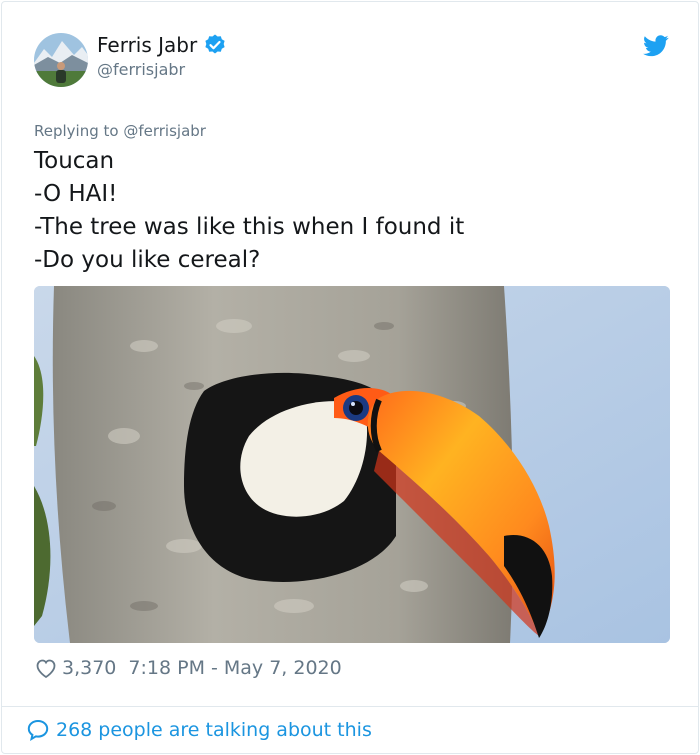  I want to click on tweet-line: -The tree was like this when I found it, so click(249, 227).